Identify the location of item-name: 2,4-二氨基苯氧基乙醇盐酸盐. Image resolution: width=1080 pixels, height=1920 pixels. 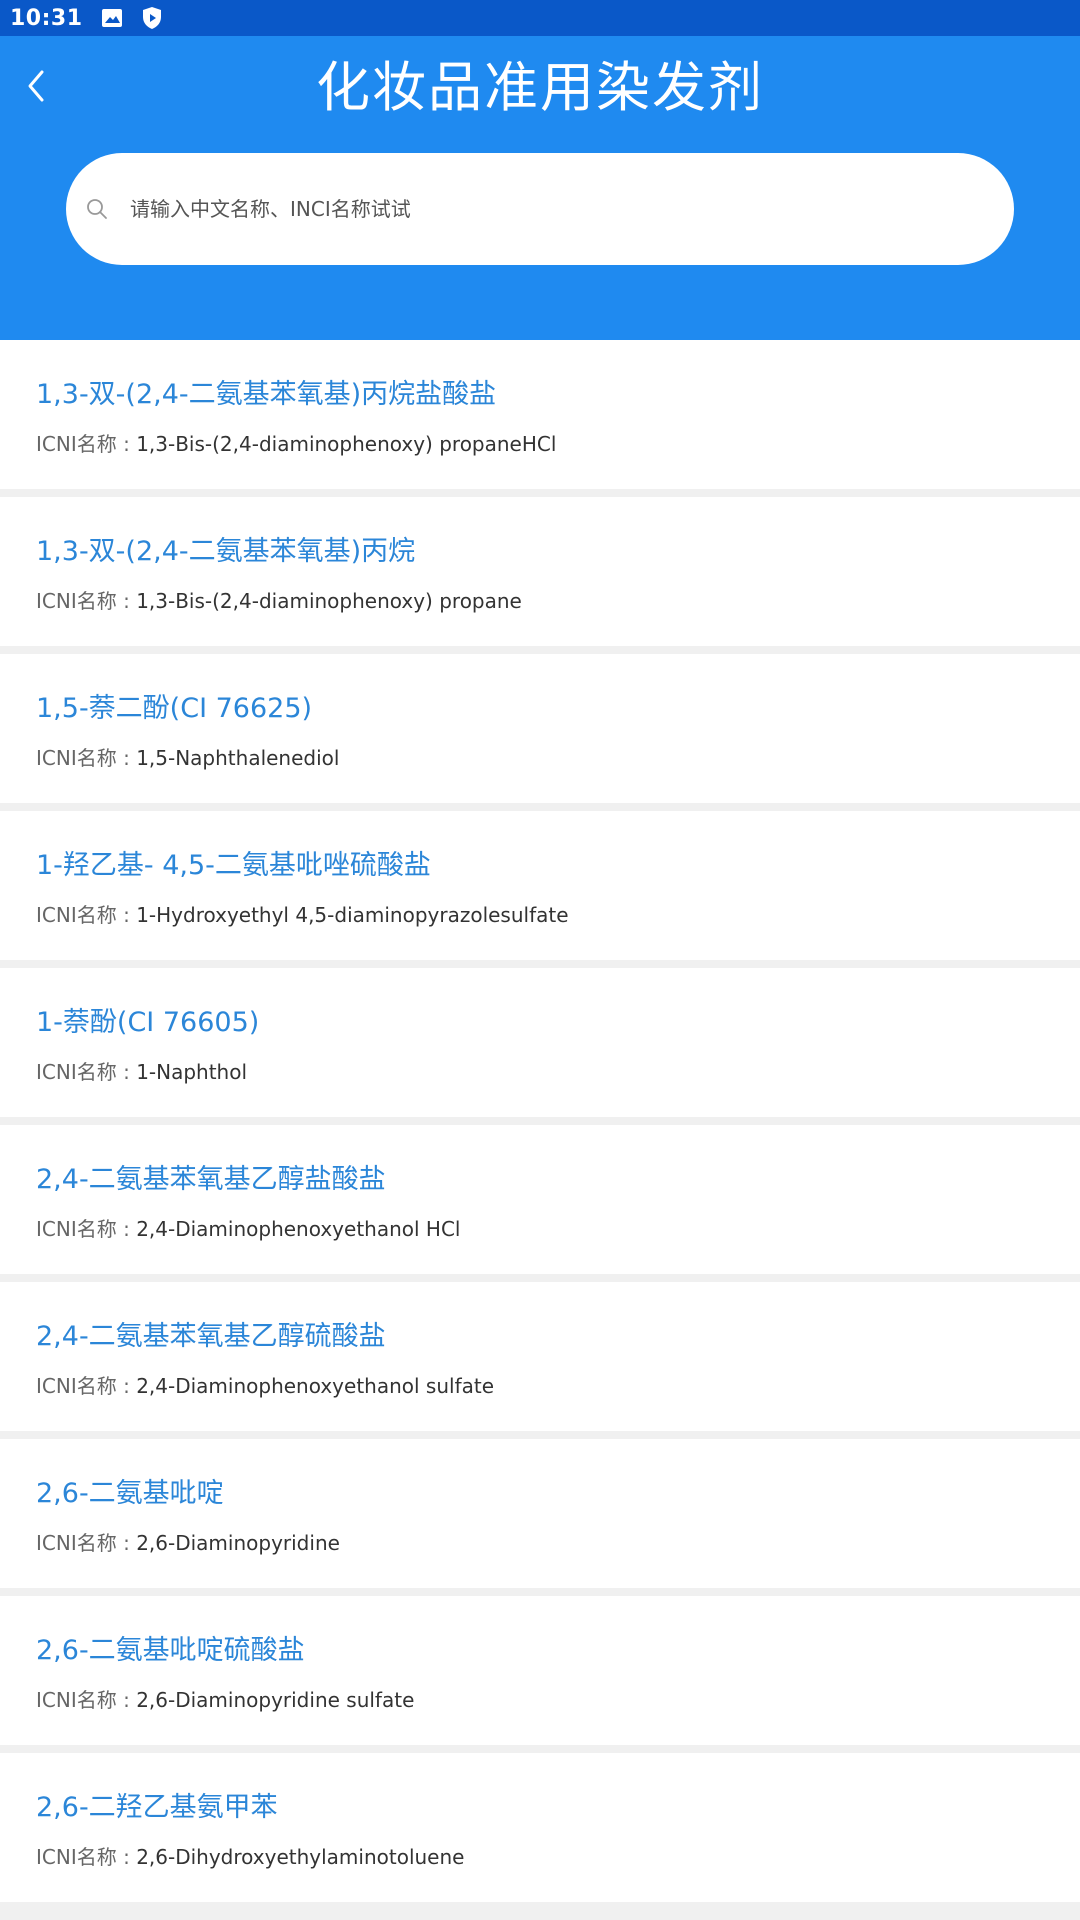
(211, 1179).